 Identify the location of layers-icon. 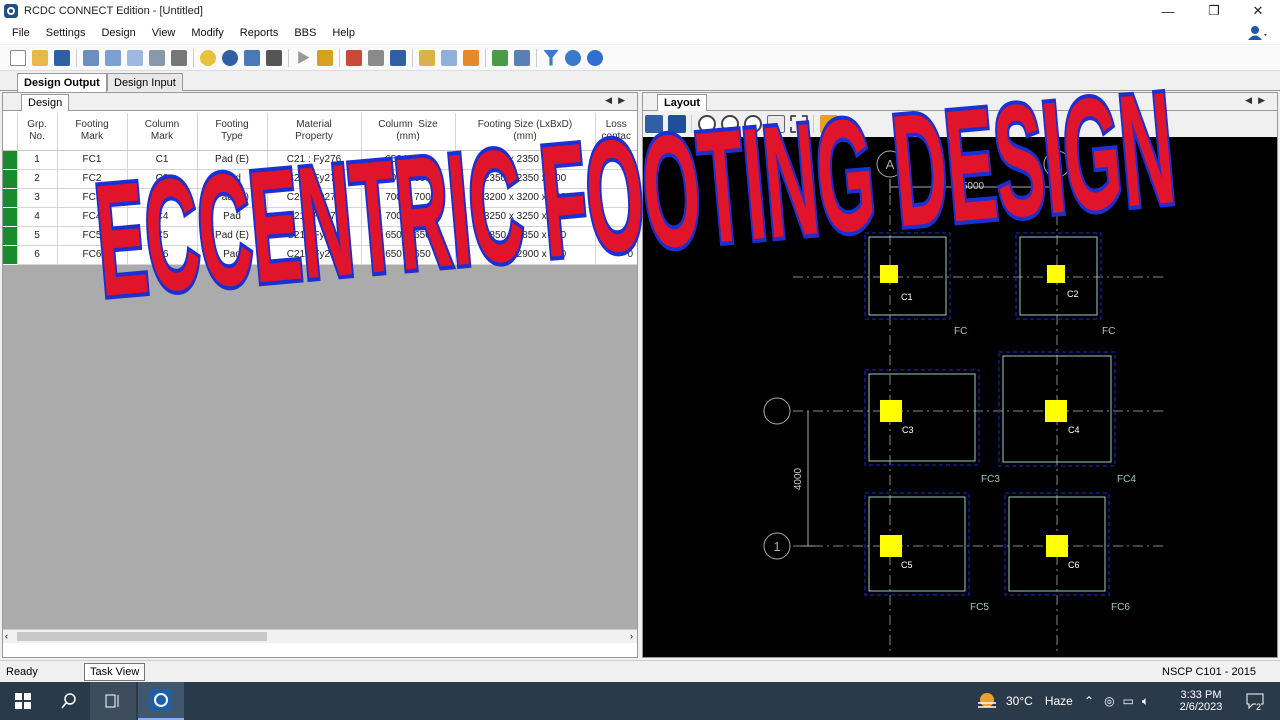
(471, 57).